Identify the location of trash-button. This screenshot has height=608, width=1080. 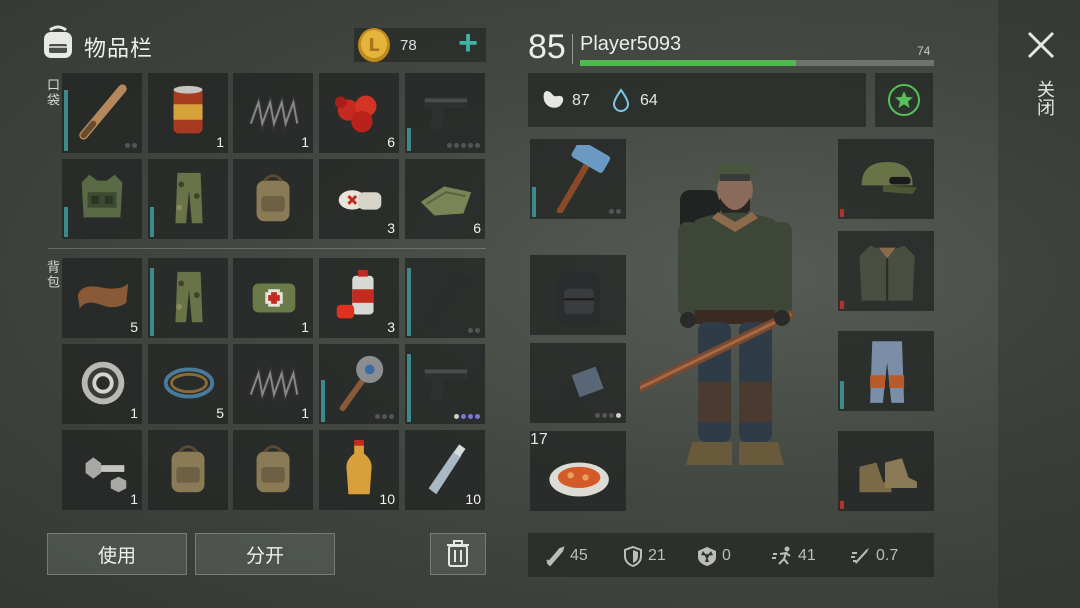
(458, 554).